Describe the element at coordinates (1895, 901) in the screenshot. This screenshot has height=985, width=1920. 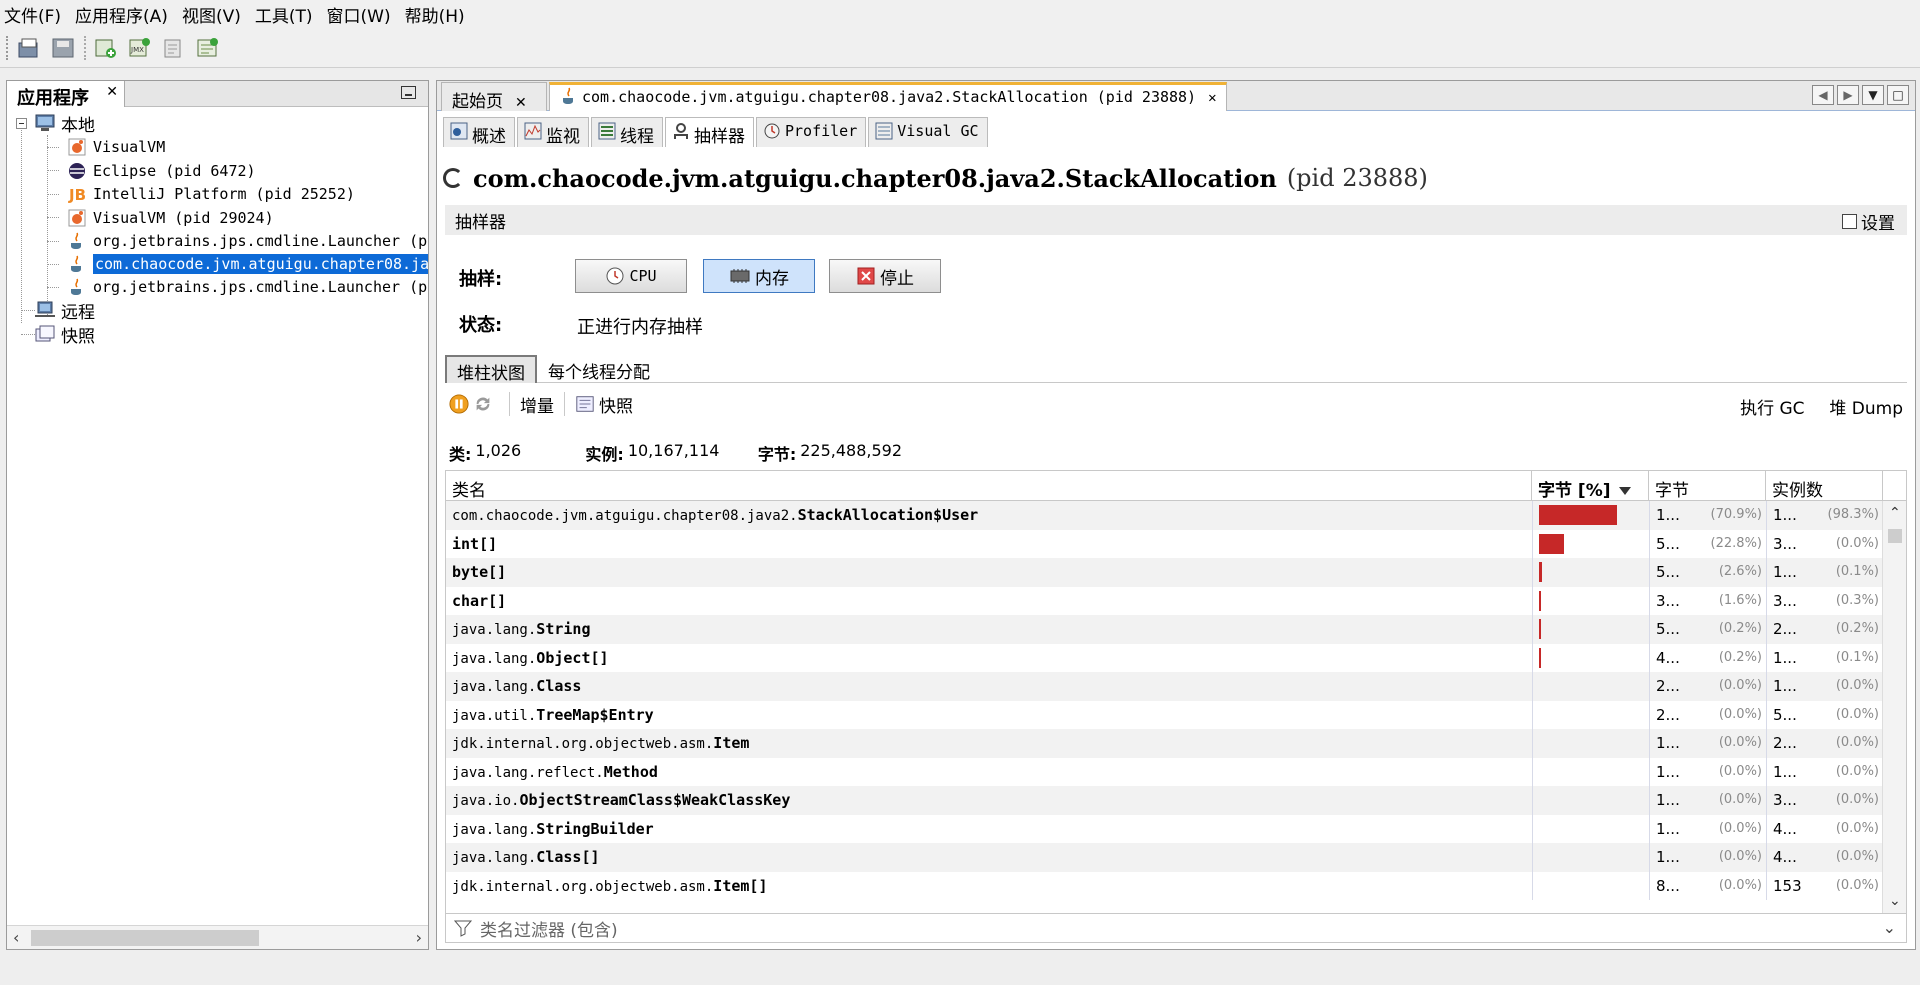
I see `scroll-down-icon: ⌄` at that location.